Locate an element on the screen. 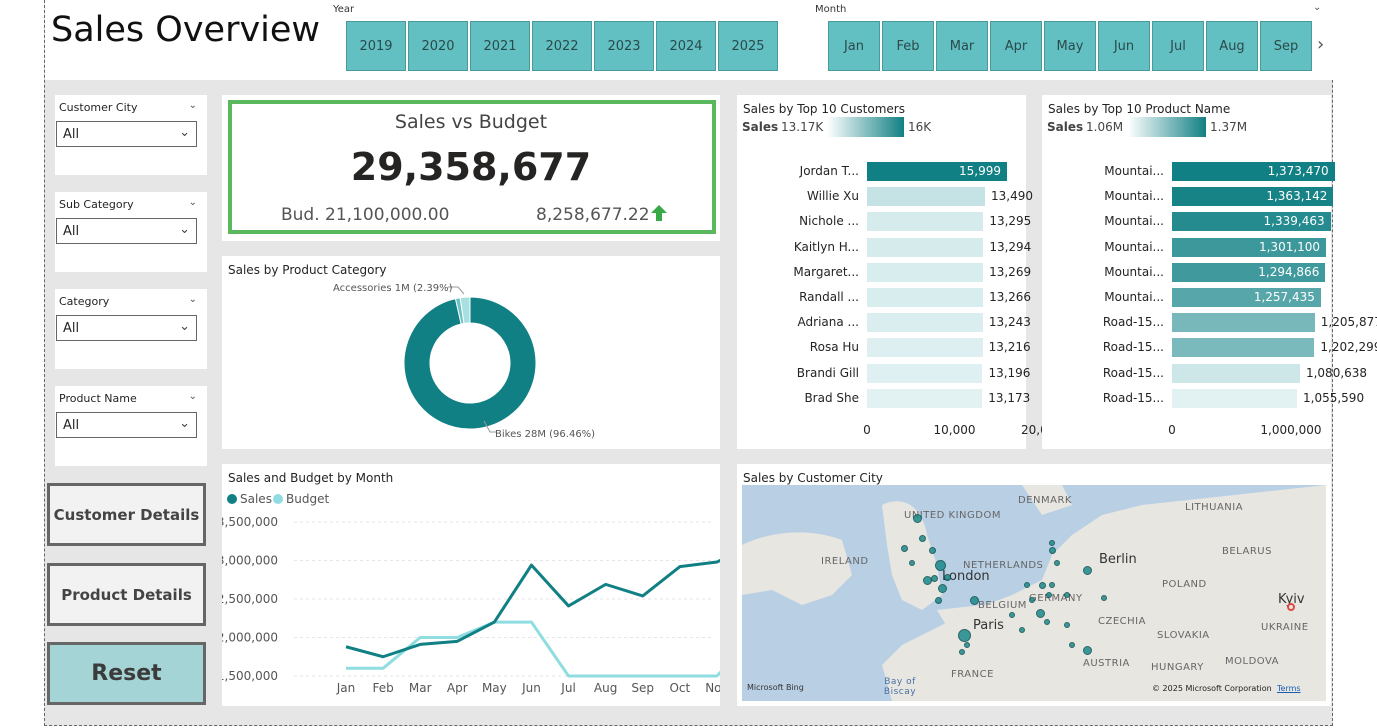  bar-row: Margaret... 13,269 is located at coordinates (884, 272).